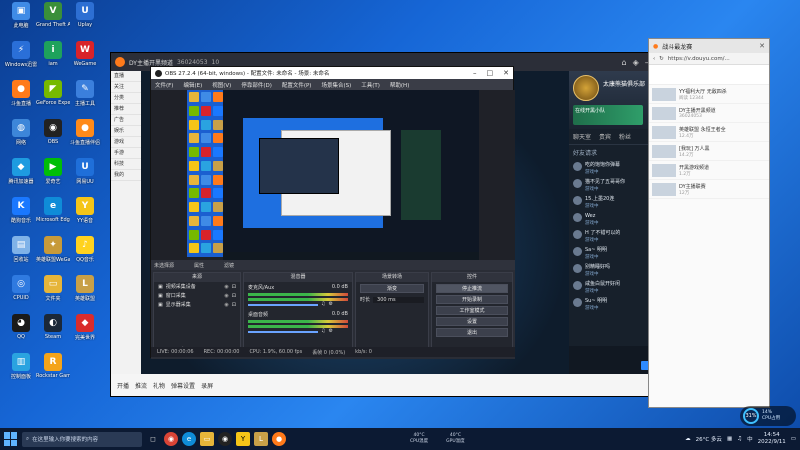  What do you see at coordinates (85, 293) in the screenshot?
I see `desktop-icon: L 英雄联盟` at bounding box center [85, 293].